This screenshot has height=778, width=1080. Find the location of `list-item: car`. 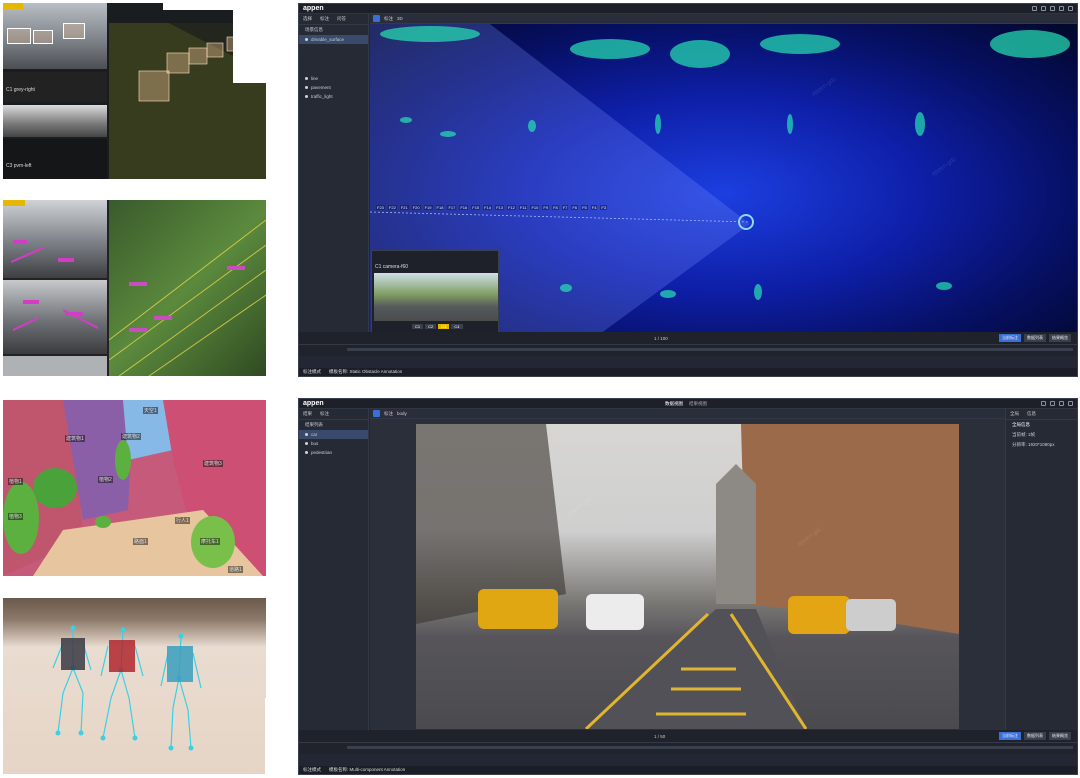

list-item: car is located at coordinates (333, 434).